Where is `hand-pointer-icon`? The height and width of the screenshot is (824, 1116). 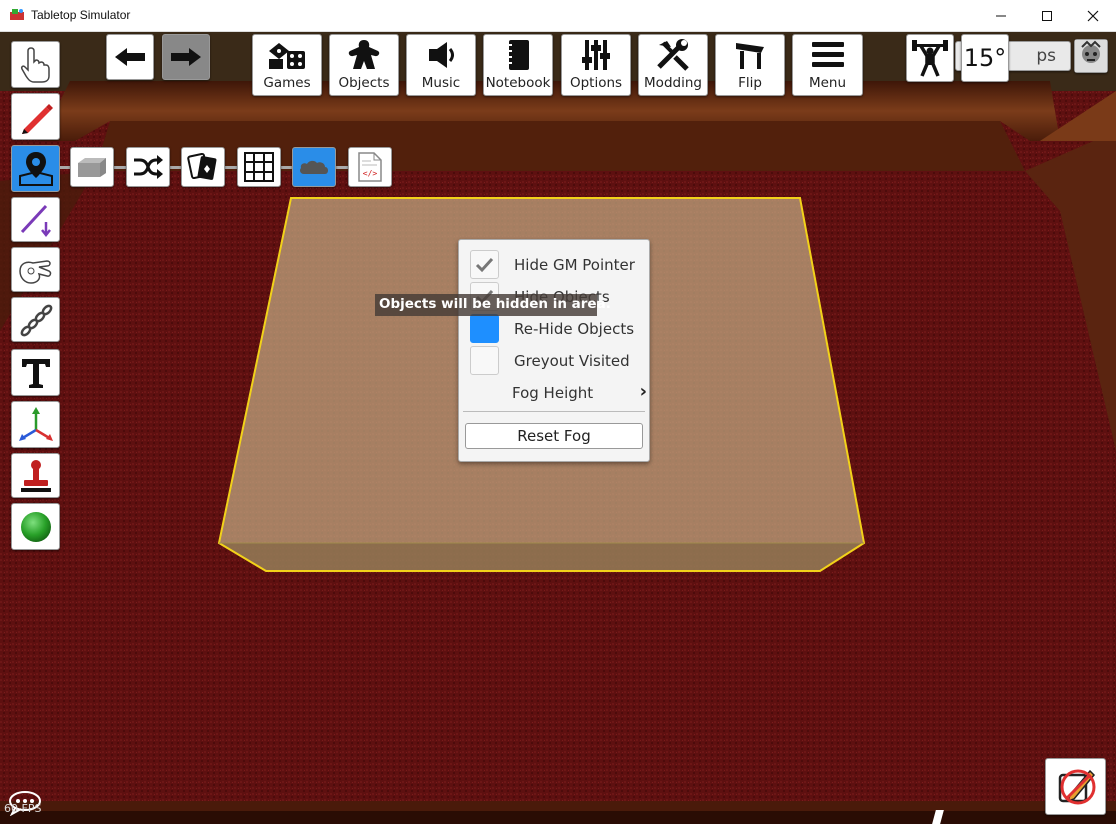
hand-pointer-icon is located at coordinates (35, 64).